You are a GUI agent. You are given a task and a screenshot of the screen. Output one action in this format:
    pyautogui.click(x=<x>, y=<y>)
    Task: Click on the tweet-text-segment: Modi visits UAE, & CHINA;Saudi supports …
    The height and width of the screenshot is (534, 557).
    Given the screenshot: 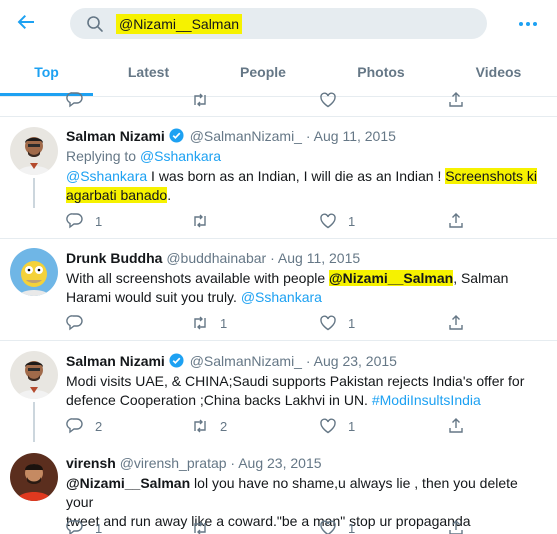 What is the action you would take?
    pyautogui.click(x=295, y=381)
    